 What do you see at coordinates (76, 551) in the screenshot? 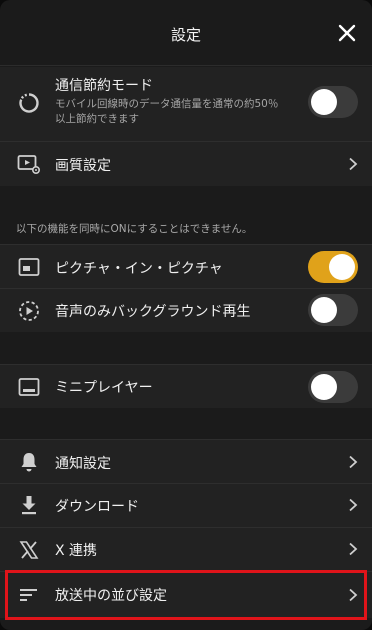
I see `x-link-label: X 連携` at bounding box center [76, 551].